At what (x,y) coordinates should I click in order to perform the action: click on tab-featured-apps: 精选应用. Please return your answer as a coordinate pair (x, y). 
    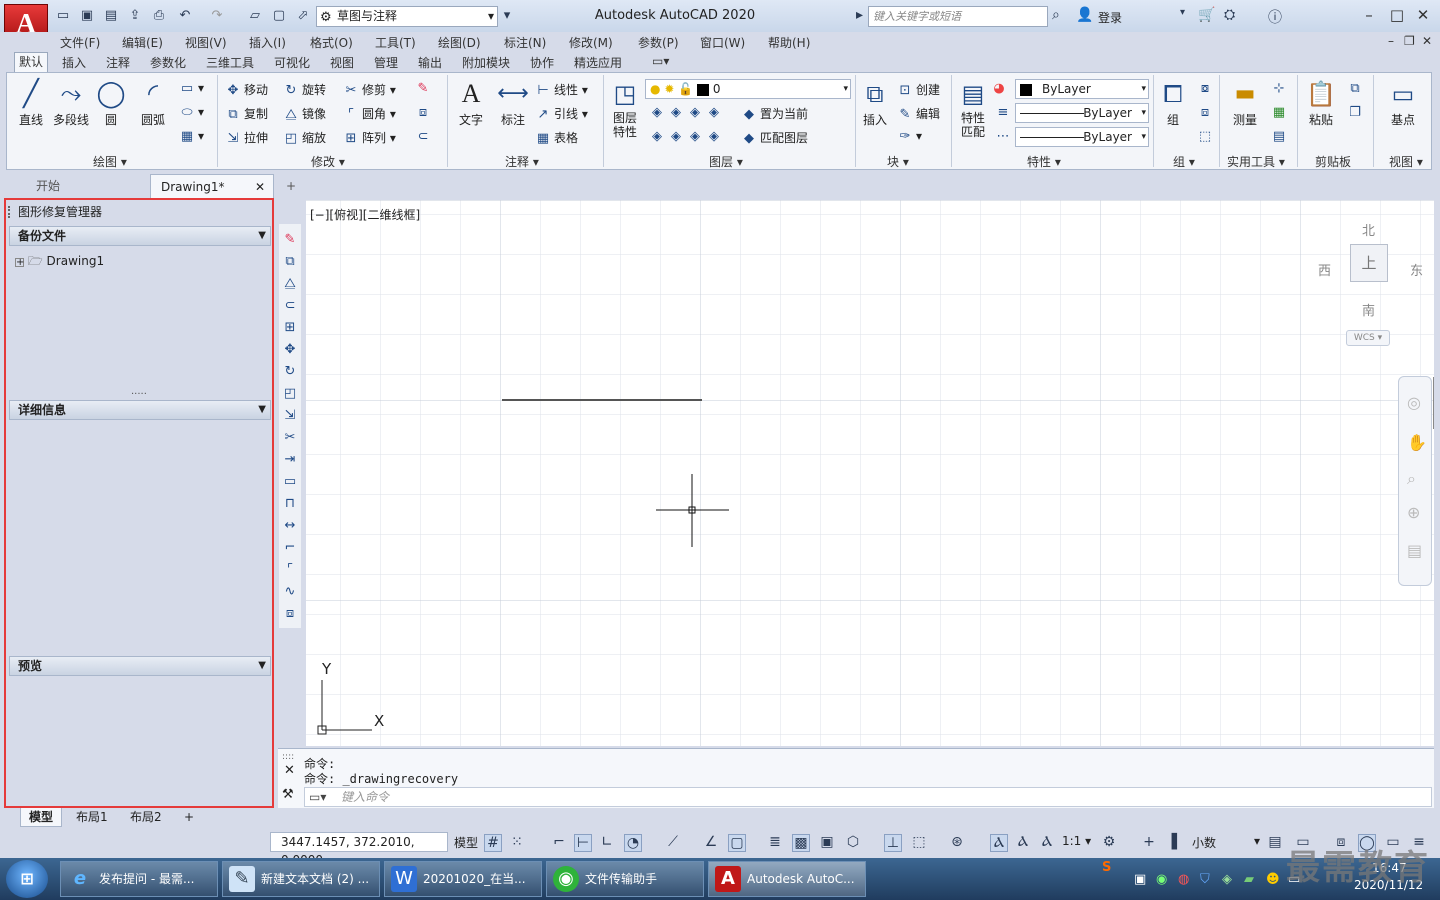
    Looking at the image, I should click on (598, 62).